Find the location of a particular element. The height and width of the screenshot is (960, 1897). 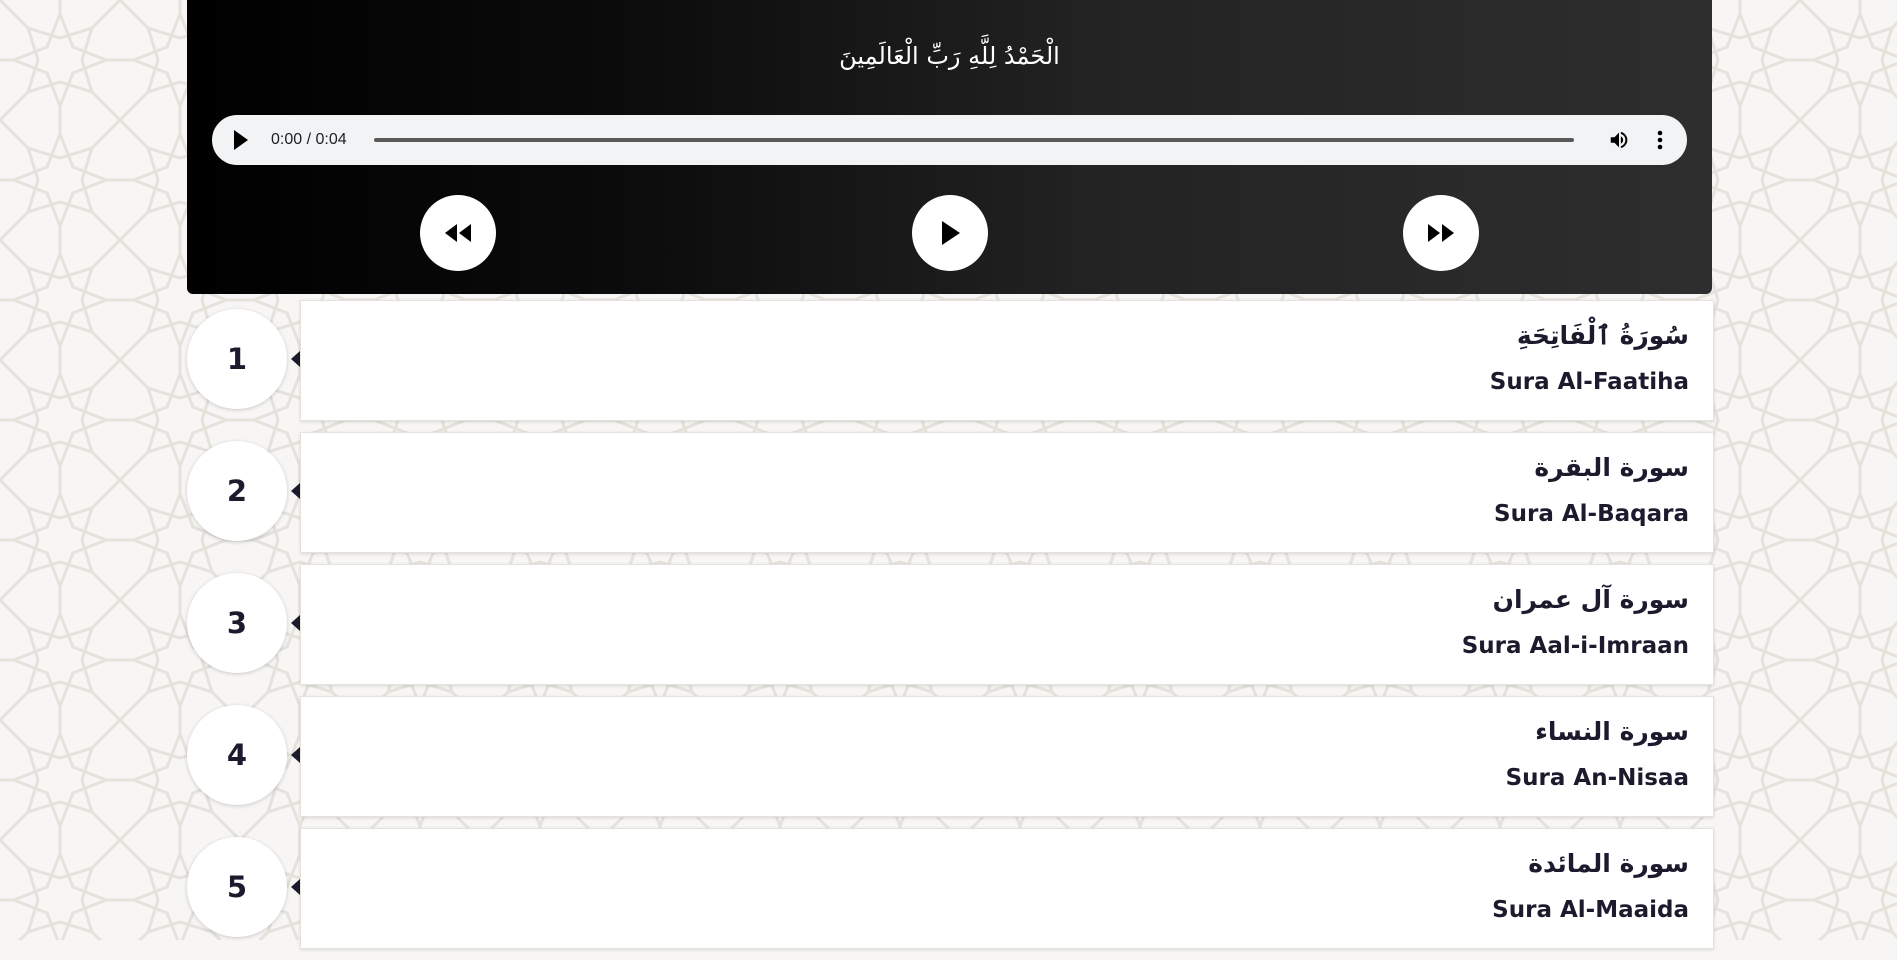

sura-arabic-name: سورة آل عمران is located at coordinates (1590, 599).